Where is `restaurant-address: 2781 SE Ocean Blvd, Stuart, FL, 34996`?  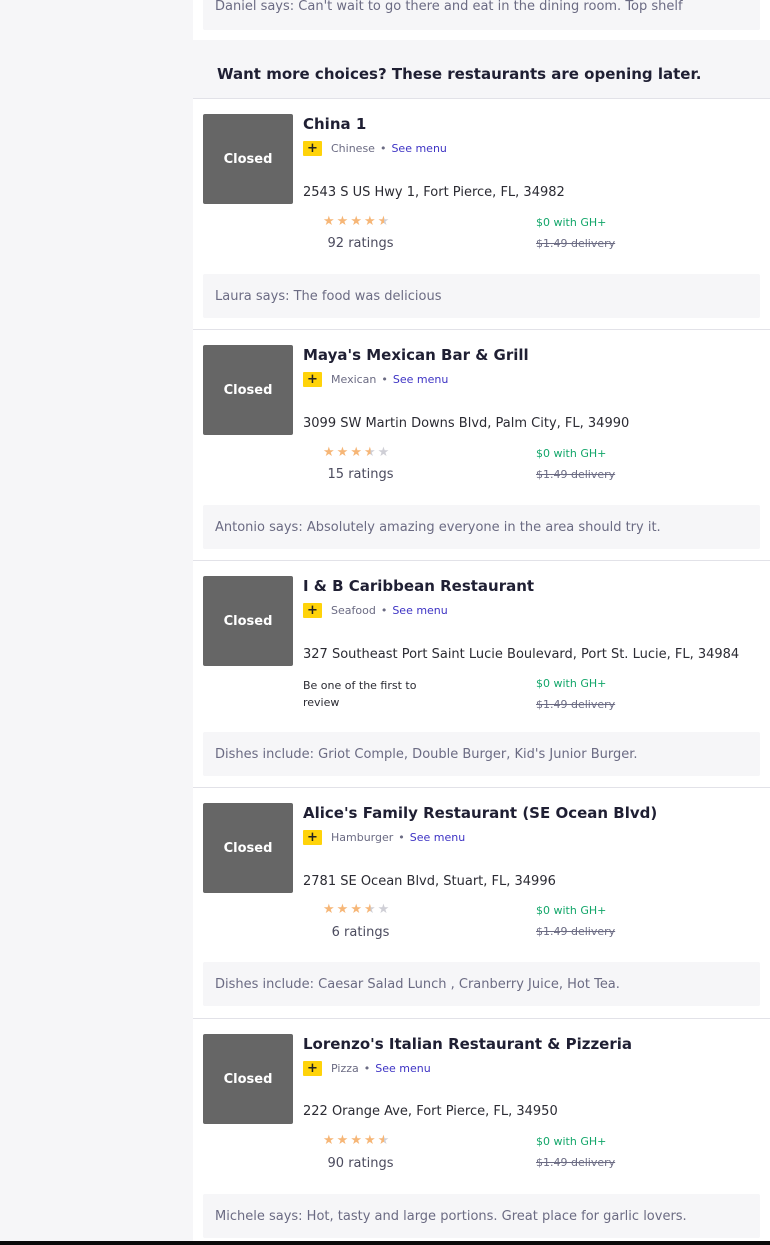
restaurant-address: 2781 SE Ocean Blvd, Stuart, FL, 34996 is located at coordinates (429, 881).